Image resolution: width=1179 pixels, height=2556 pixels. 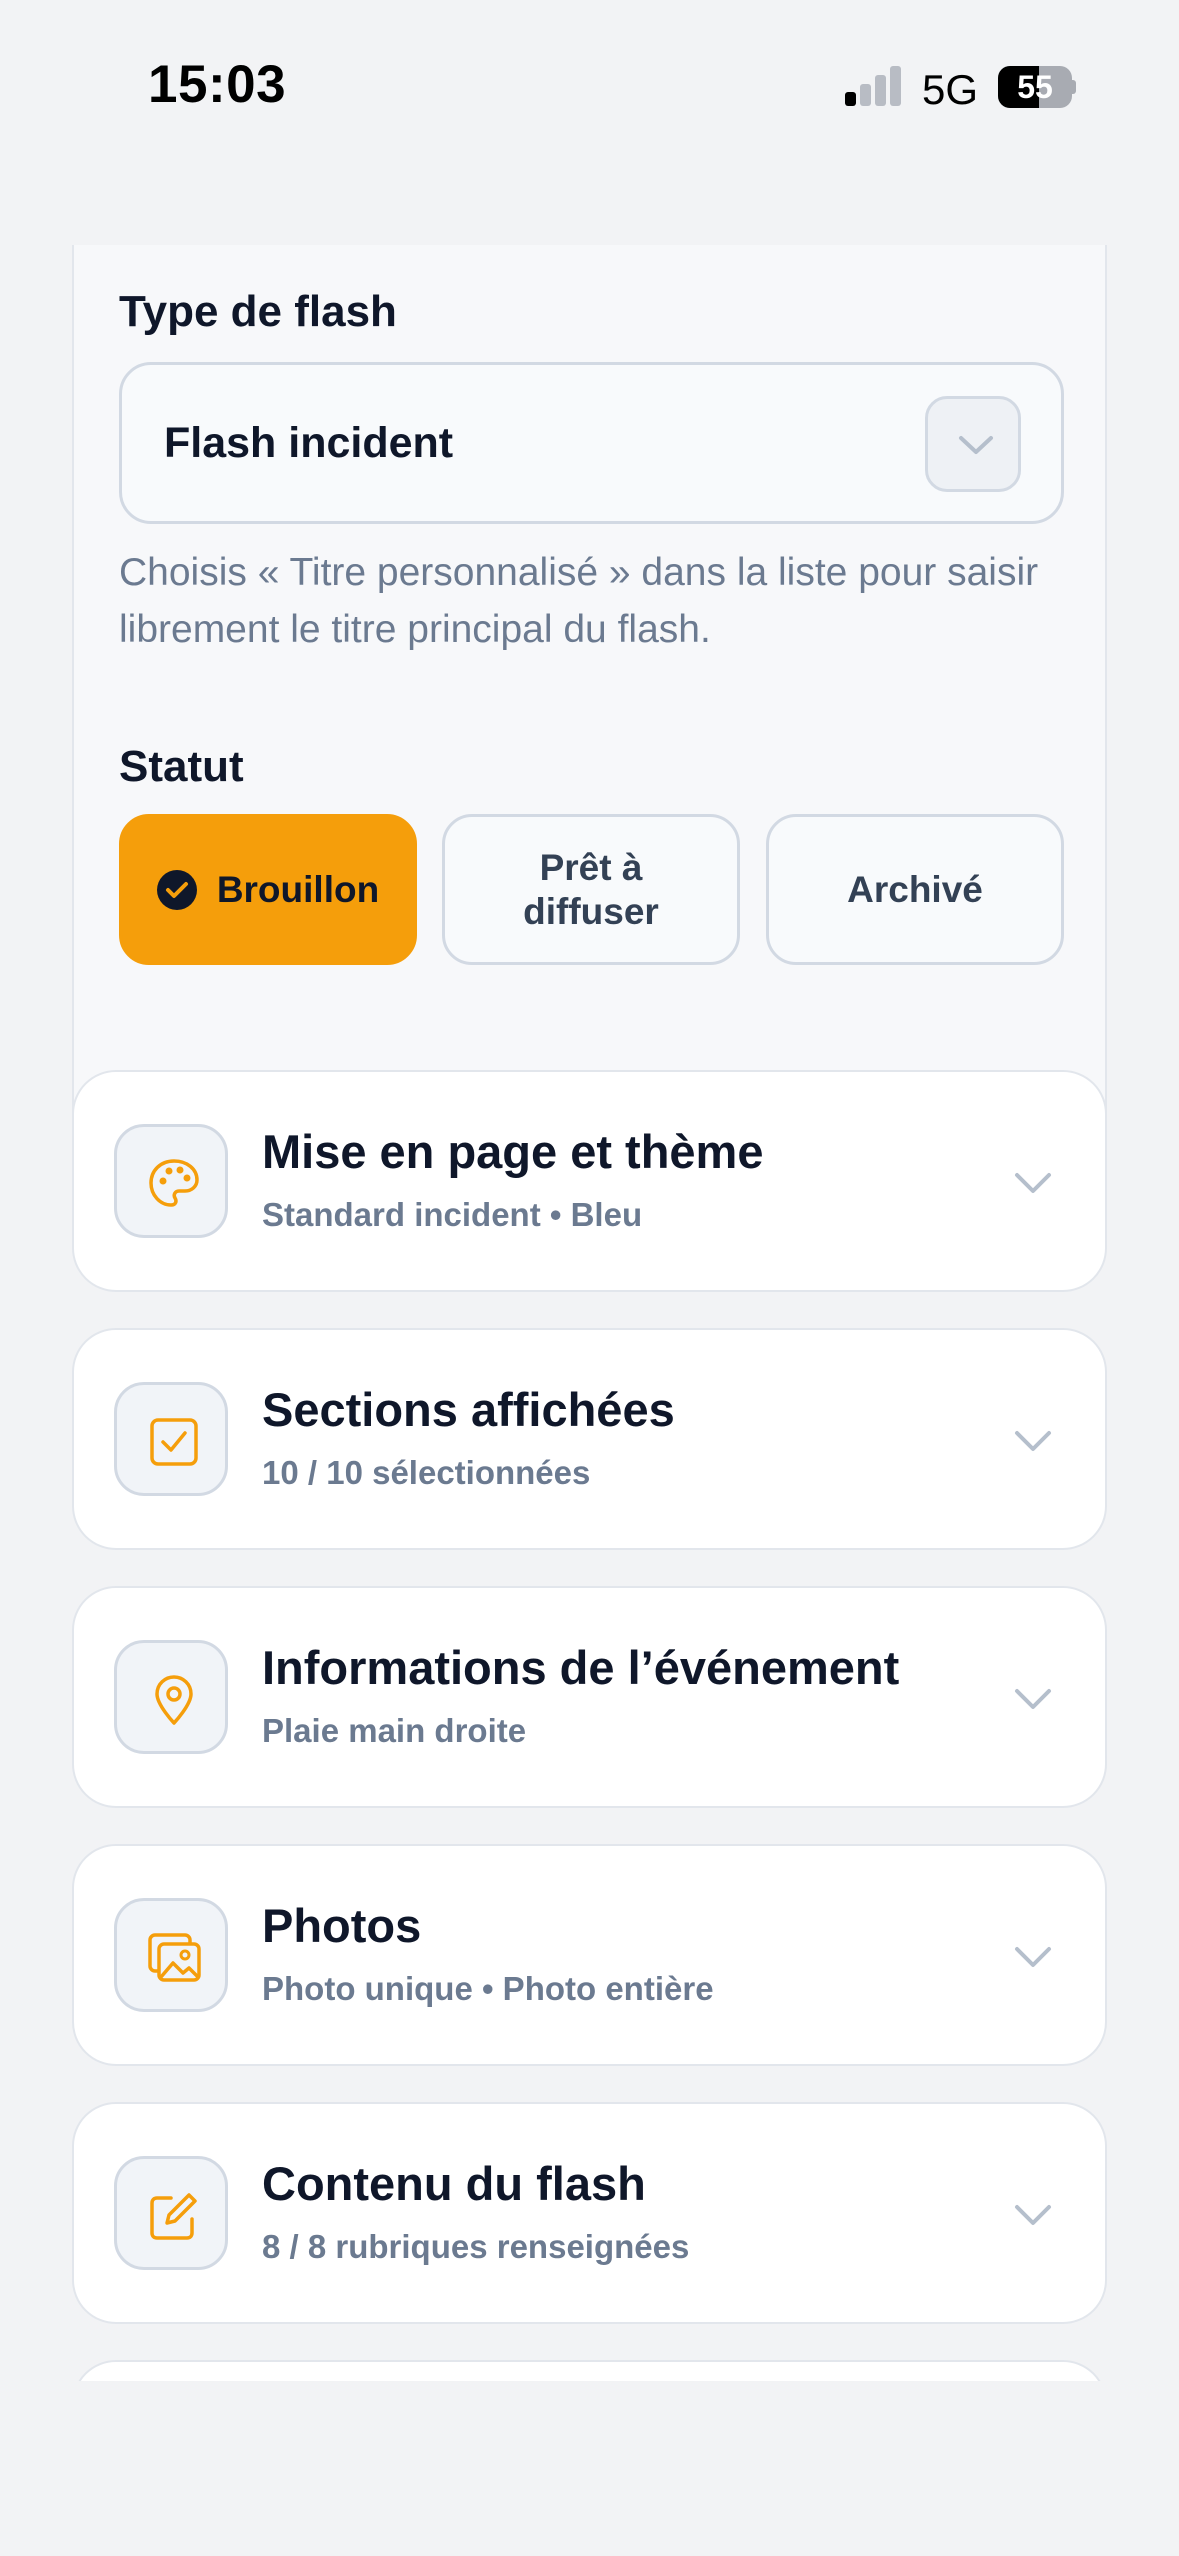 I want to click on battery-icon: 55, so click(x=1037, y=87).